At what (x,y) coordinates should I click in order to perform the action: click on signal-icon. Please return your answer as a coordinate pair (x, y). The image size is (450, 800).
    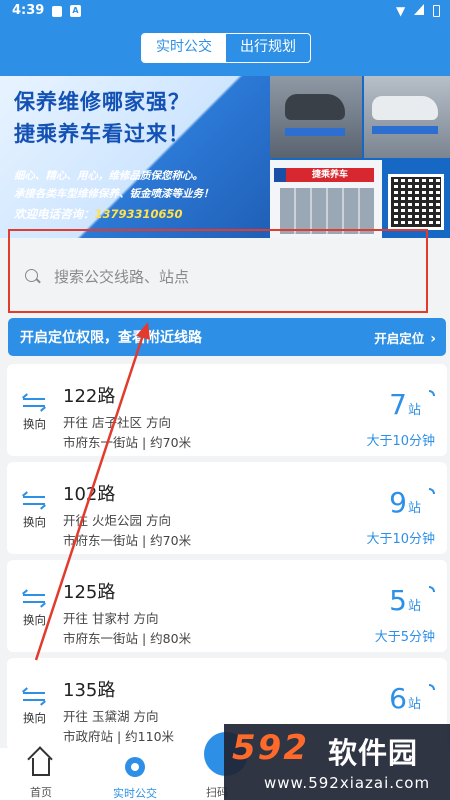
    Looking at the image, I should click on (419, 9).